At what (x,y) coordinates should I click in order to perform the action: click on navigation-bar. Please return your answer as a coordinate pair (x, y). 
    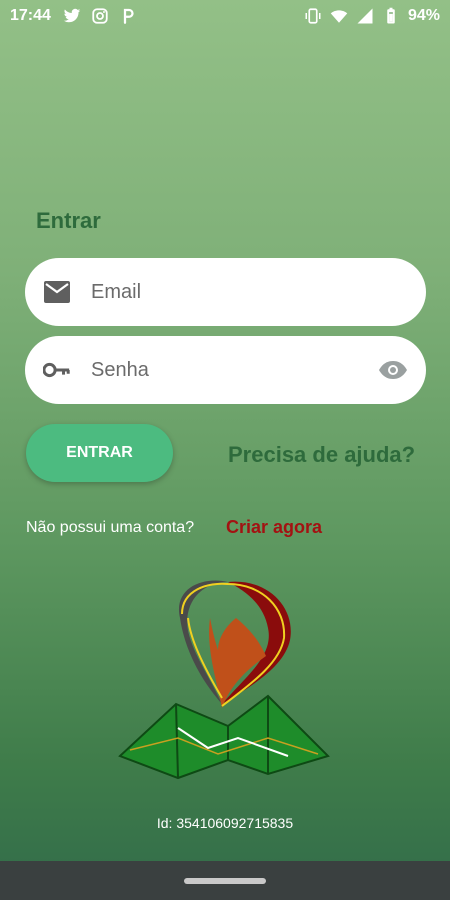
    Looking at the image, I should click on (225, 880).